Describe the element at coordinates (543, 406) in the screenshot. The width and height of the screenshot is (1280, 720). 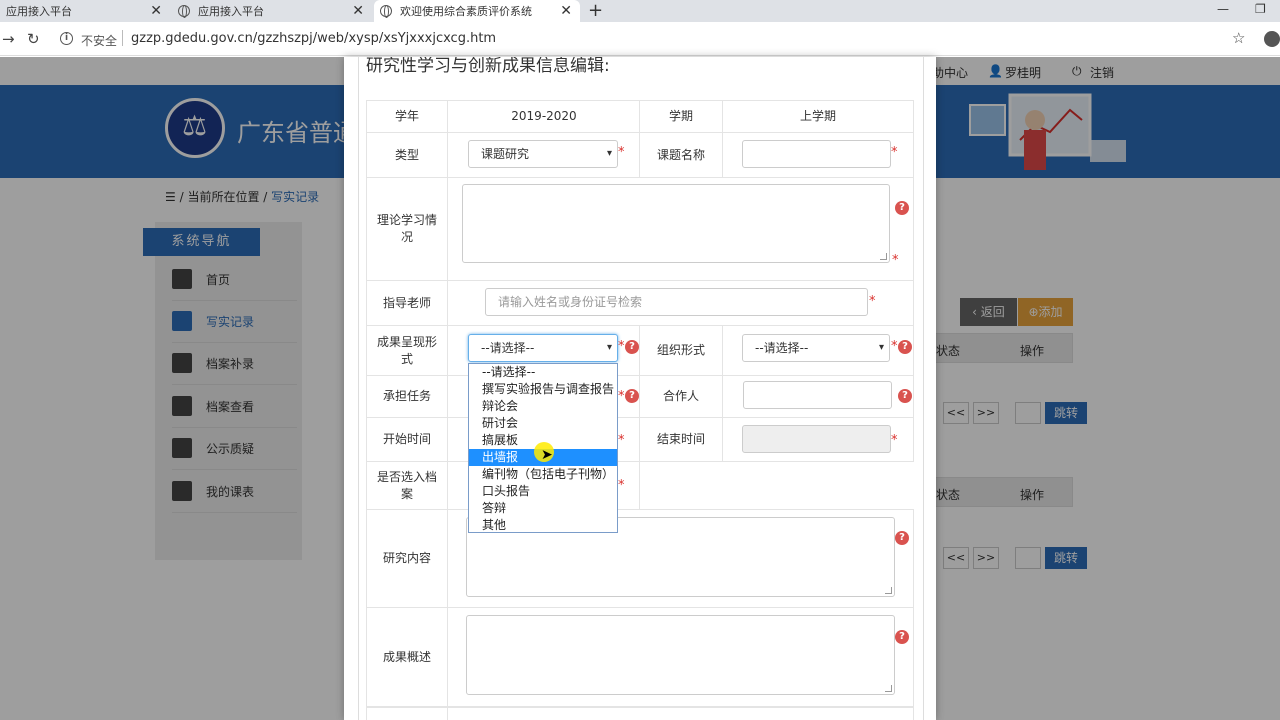
I see `dropdown-option: 辩论会` at that location.